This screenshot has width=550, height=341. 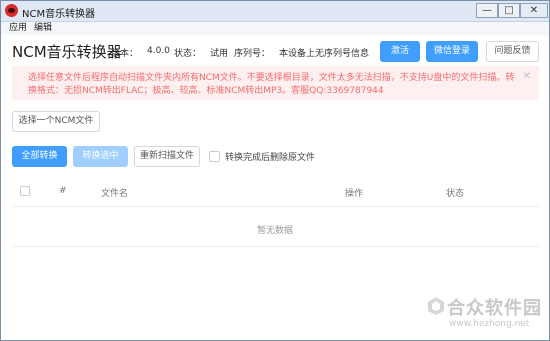 What do you see at coordinates (274, 231) in the screenshot?
I see `empty-table-message: 暂无数据` at bounding box center [274, 231].